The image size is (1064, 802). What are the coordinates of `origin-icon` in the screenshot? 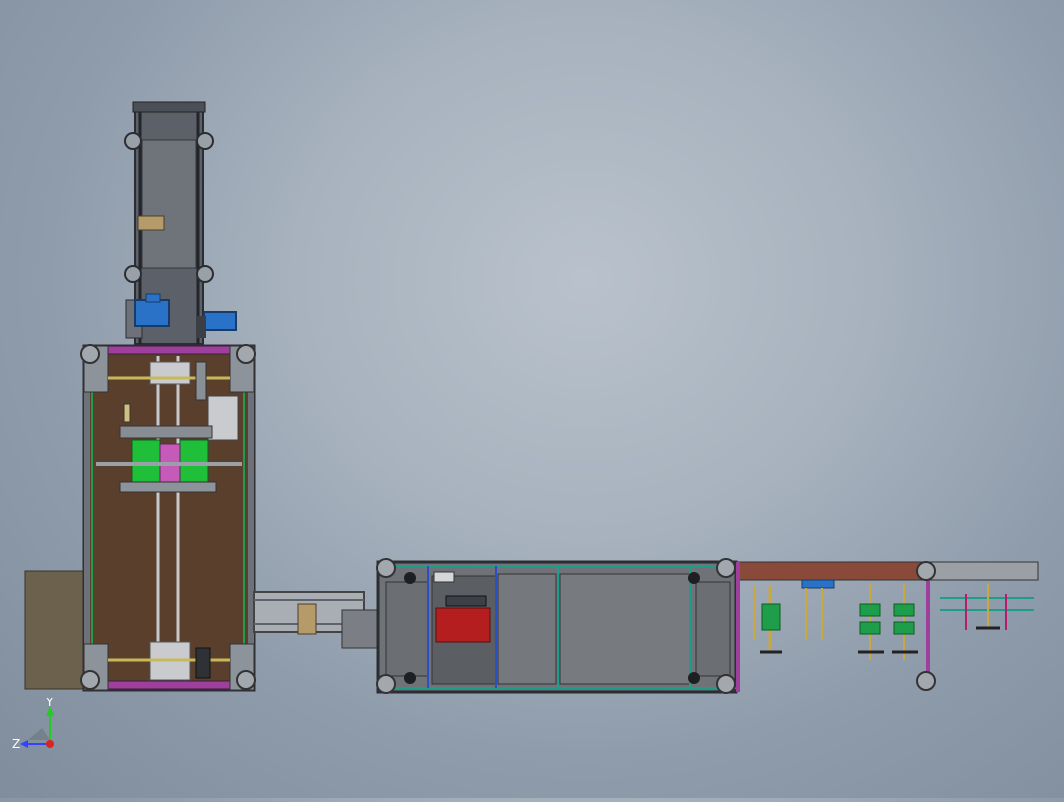 It's located at (50, 744).